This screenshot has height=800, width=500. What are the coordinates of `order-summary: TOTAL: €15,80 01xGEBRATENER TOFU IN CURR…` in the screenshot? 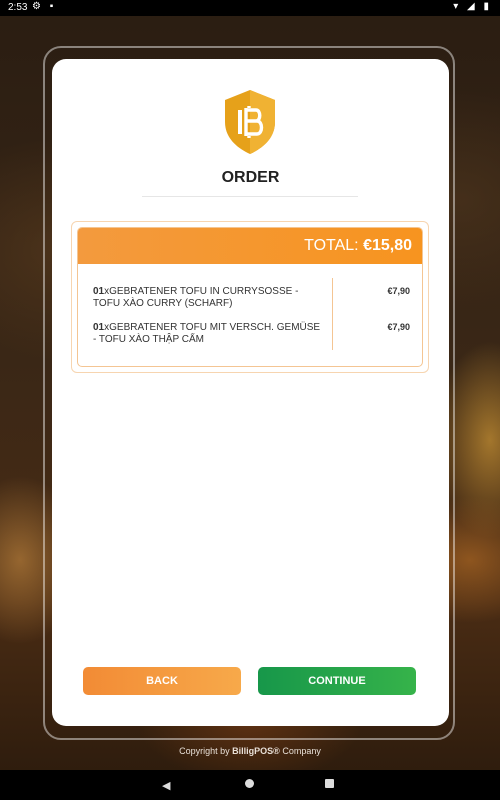 It's located at (250, 297).